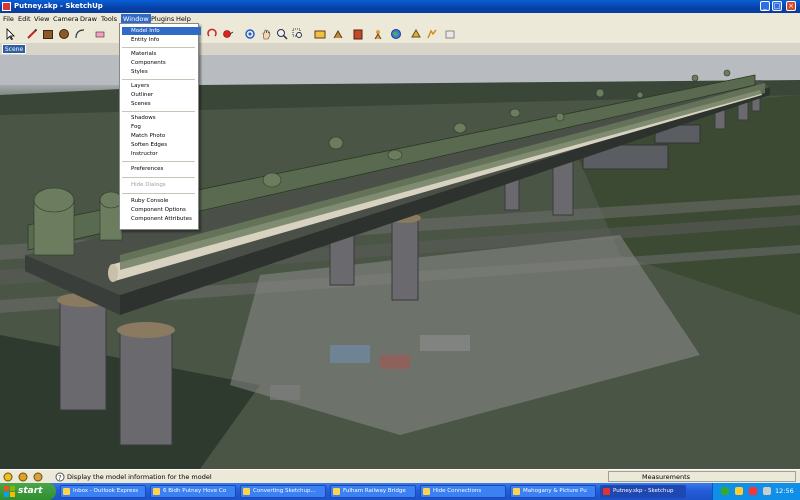 This screenshot has height=500, width=800. What do you see at coordinates (777, 6) in the screenshot?
I see `maximize-button: □` at bounding box center [777, 6].